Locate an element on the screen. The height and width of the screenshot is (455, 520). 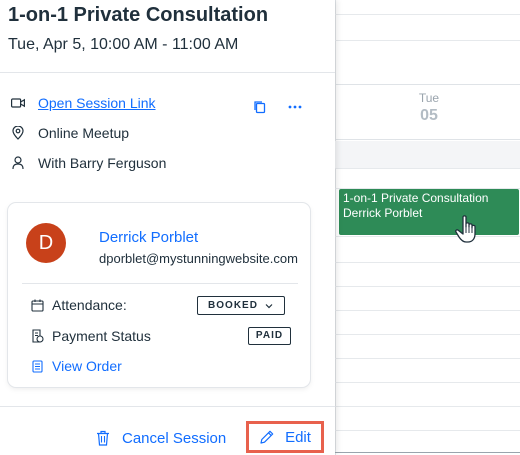
view-order-row: View Order is located at coordinates (76, 366).